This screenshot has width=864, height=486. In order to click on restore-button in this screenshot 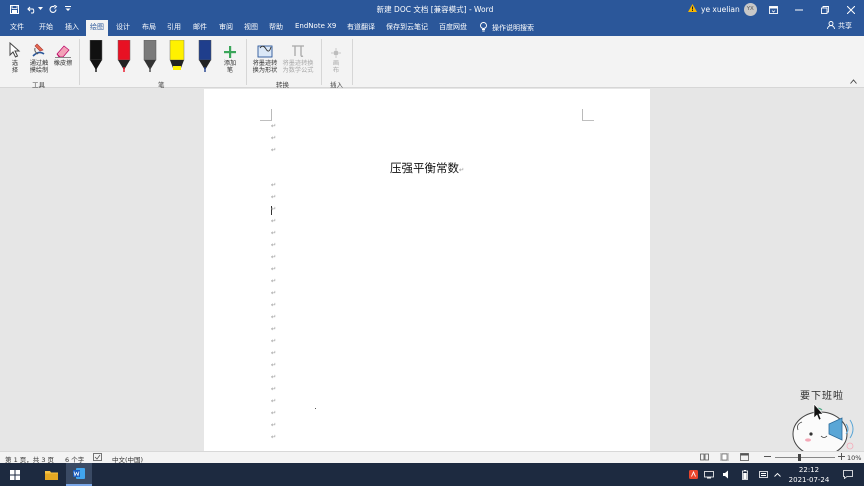, I will do `click(825, 9)`.